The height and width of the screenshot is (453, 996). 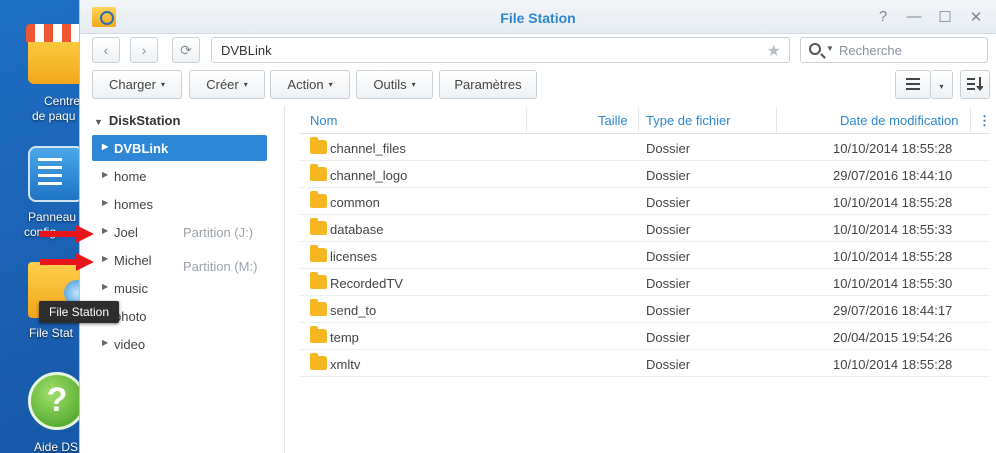 What do you see at coordinates (645, 174) in the screenshot?
I see `table-row: channel_logo Dossier 29/07/2016 18:44:10` at bounding box center [645, 174].